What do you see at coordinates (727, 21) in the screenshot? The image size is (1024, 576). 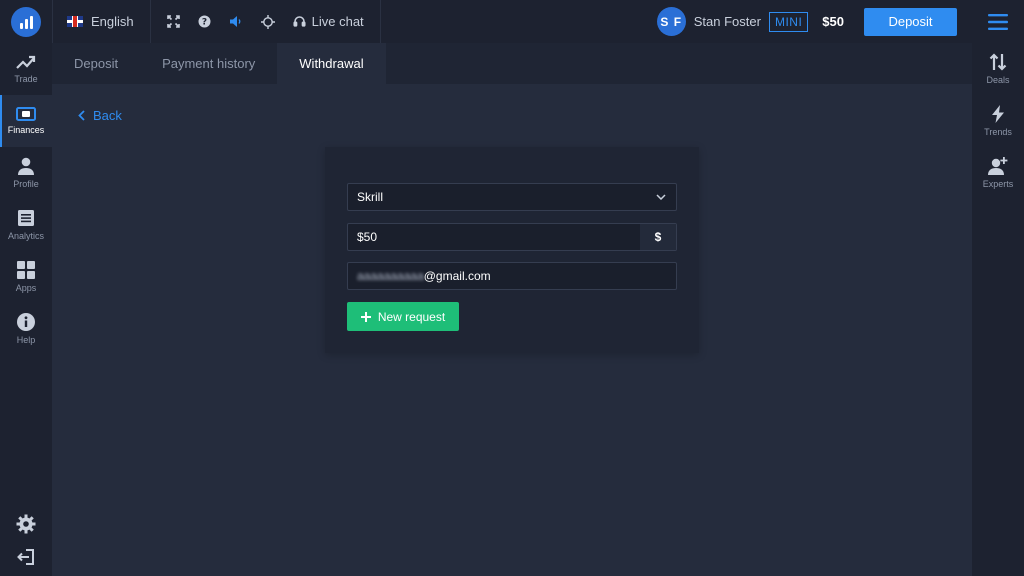 I see `user-name: Stan Foster` at bounding box center [727, 21].